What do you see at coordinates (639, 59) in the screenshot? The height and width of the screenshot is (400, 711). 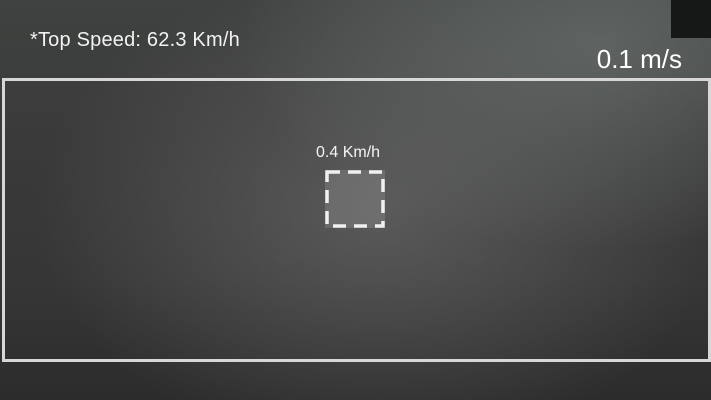 I see `current-speed-readout: 0.1 m/s` at bounding box center [639, 59].